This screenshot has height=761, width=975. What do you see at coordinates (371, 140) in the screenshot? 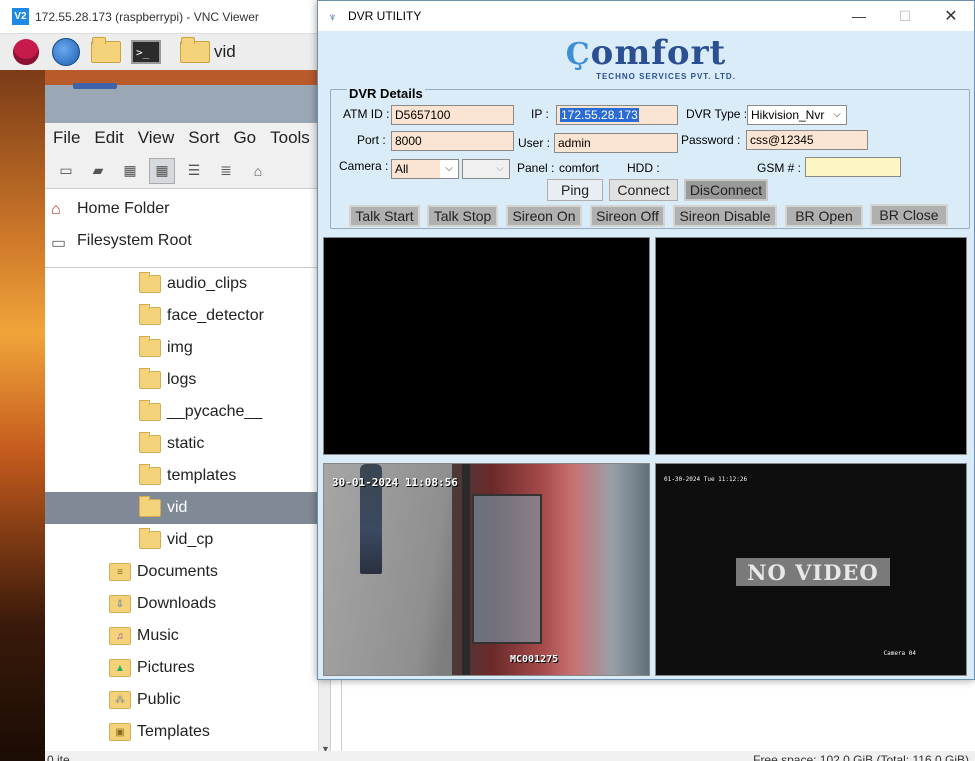
I see `port-label: Port :` at bounding box center [371, 140].